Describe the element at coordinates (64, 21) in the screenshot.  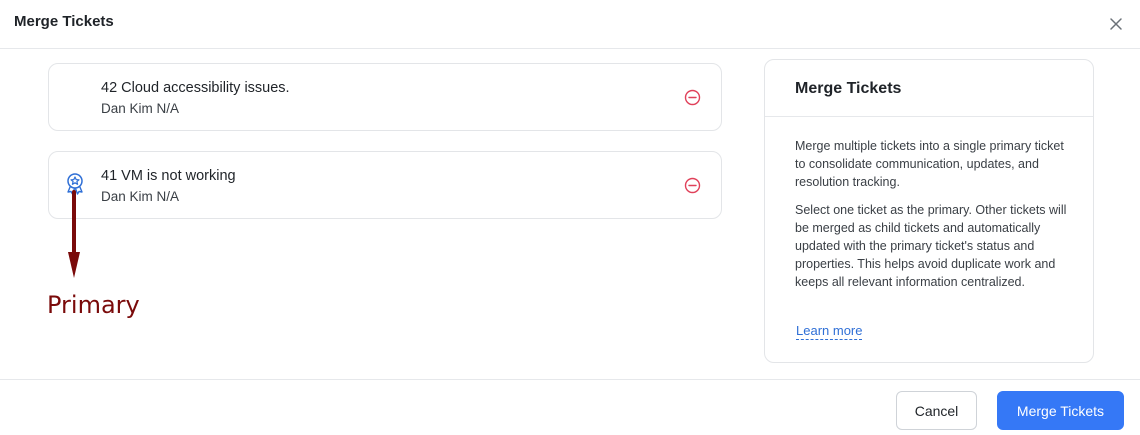
I see `modal-title: Merge Tickets` at that location.